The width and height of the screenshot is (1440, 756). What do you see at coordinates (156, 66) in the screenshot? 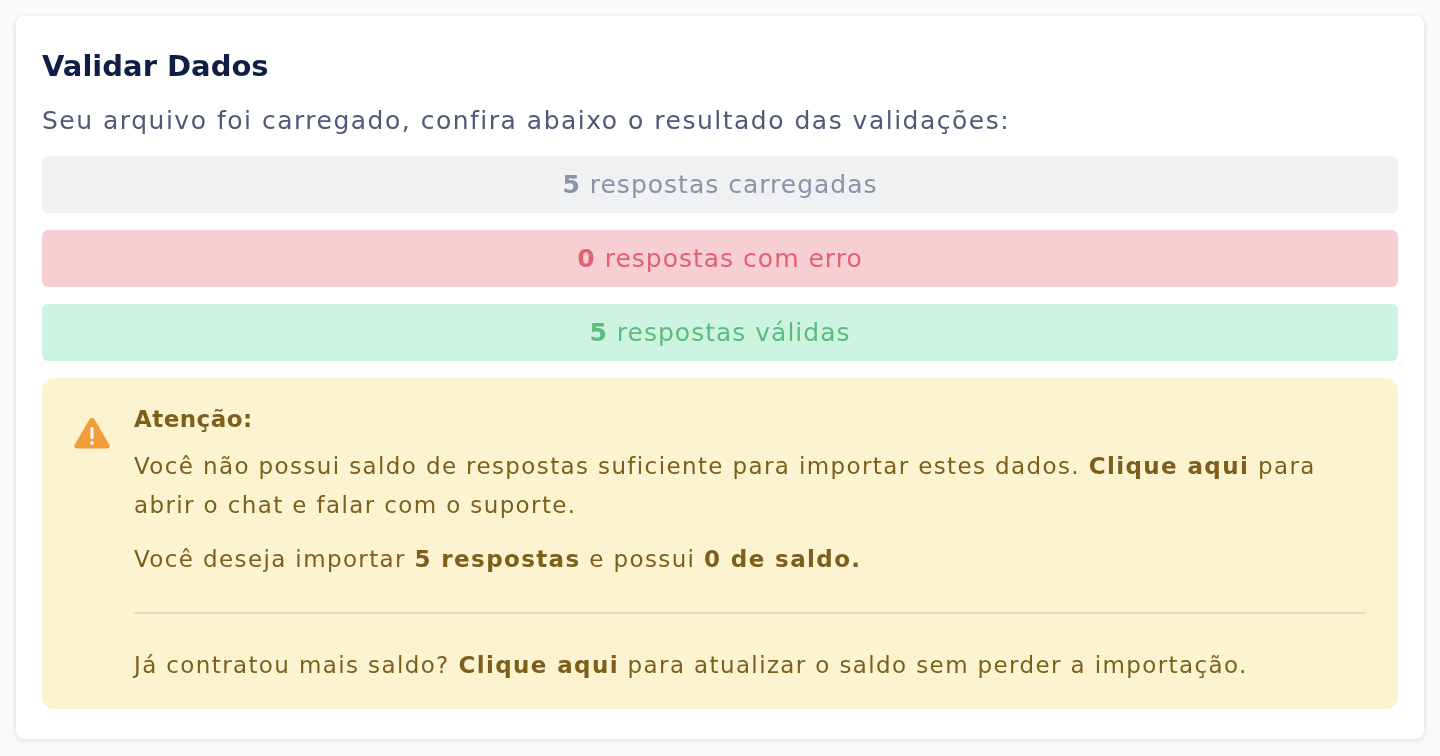
I see `card-title: Validar Dados` at bounding box center [156, 66].